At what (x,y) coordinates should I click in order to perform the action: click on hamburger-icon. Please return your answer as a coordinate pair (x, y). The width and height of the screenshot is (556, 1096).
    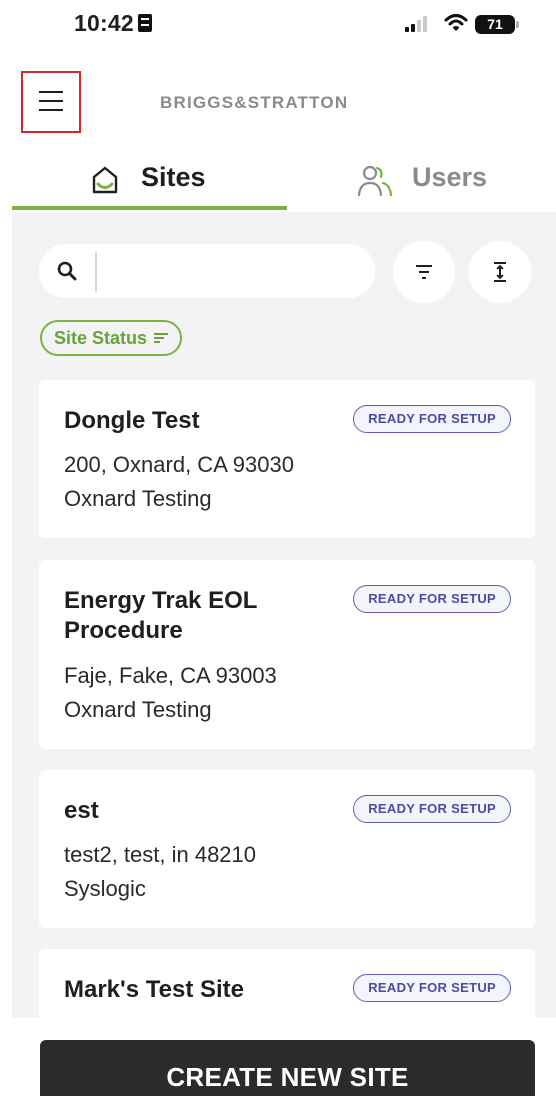
    Looking at the image, I should click on (51, 101).